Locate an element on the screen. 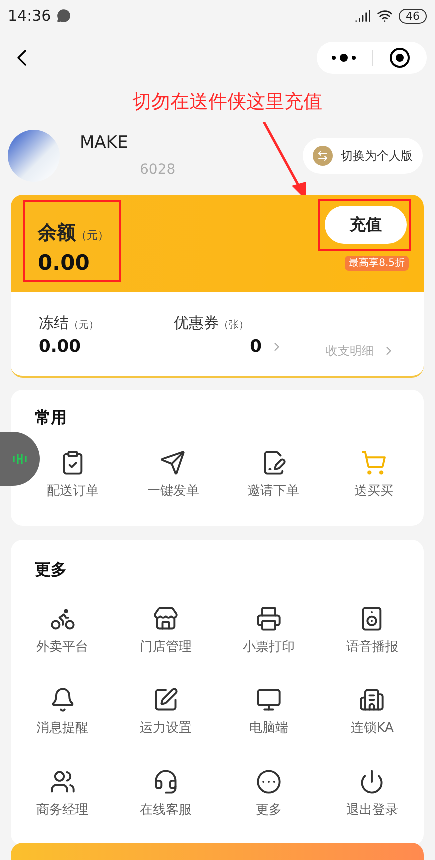 This screenshot has height=860, width=435. shortcut-item: 门店管理 is located at coordinates (166, 631).